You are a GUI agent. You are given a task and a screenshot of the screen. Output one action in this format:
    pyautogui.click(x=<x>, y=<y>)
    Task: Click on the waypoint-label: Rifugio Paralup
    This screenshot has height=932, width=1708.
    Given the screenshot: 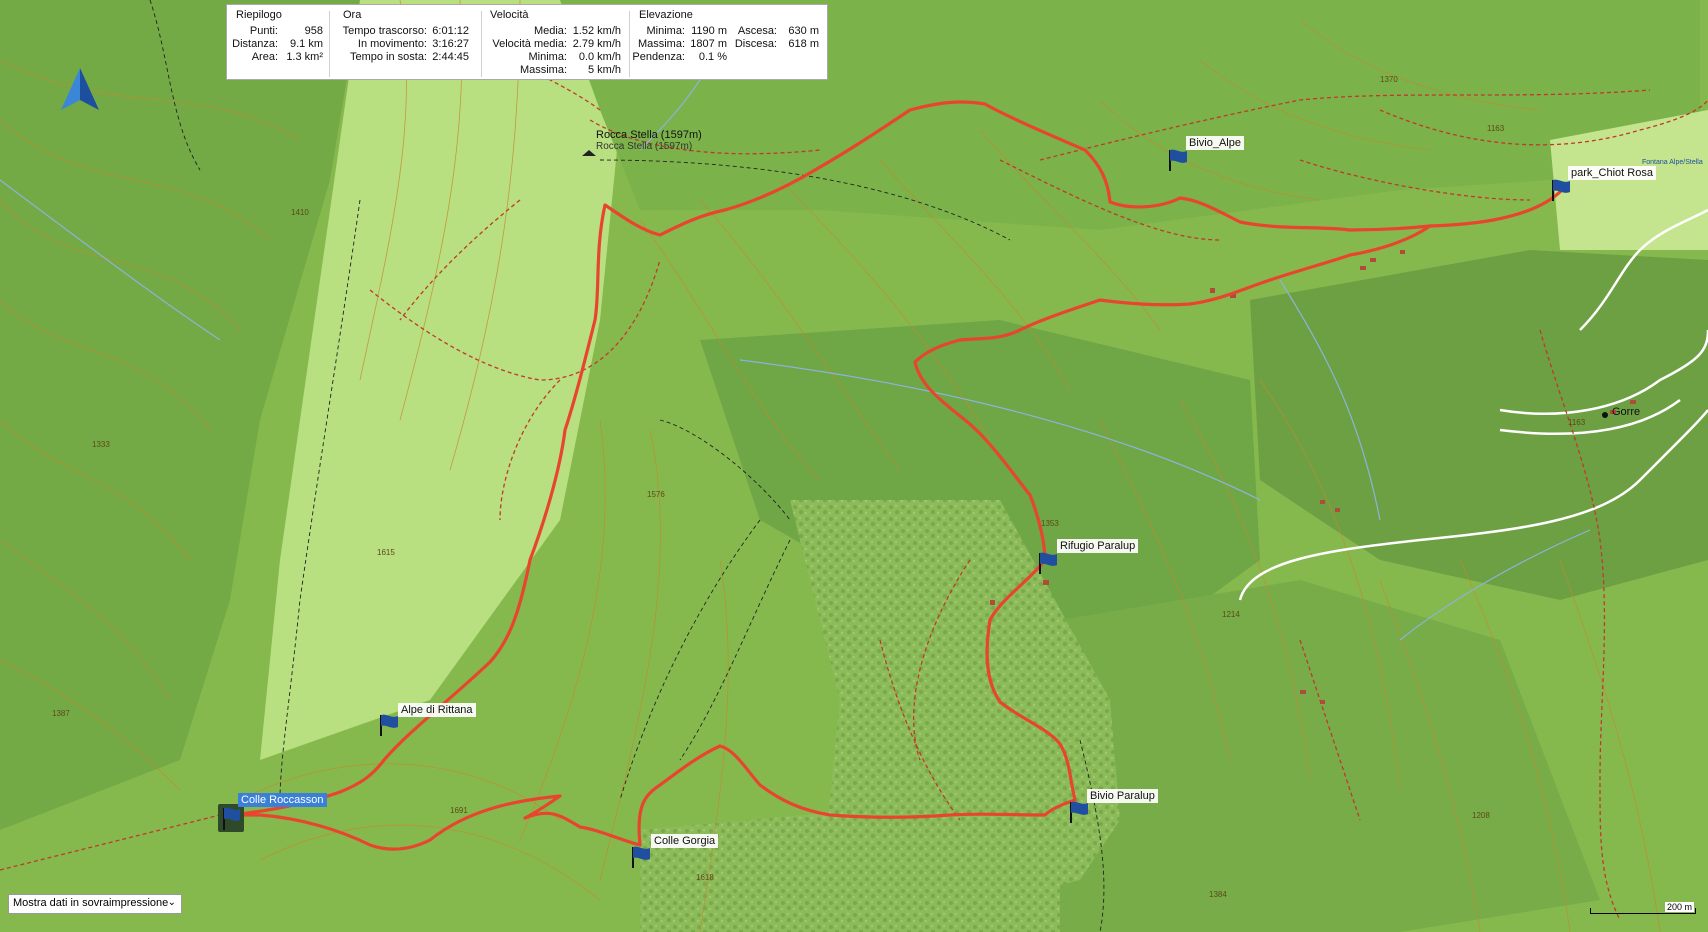 What is the action you would take?
    pyautogui.click(x=1098, y=546)
    